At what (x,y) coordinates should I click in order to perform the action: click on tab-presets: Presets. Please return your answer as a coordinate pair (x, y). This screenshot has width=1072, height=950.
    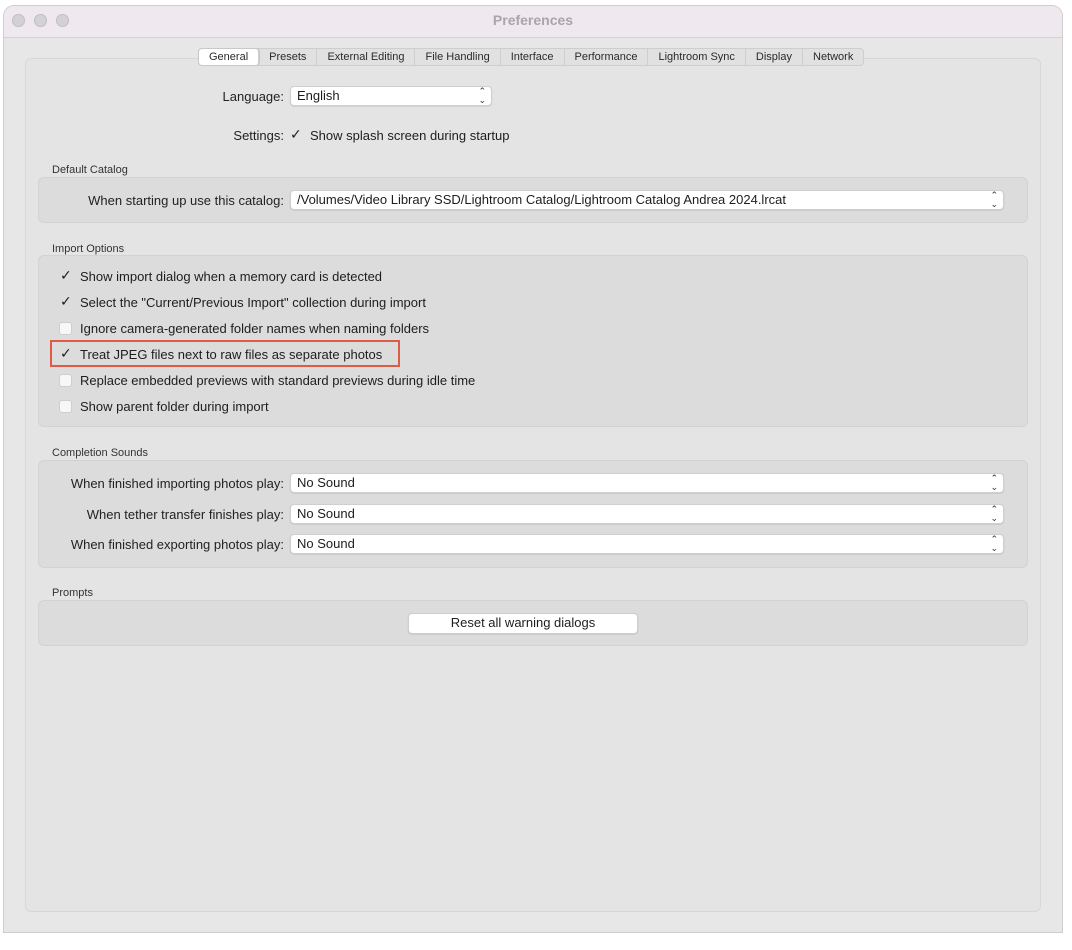
    Looking at the image, I should click on (288, 57).